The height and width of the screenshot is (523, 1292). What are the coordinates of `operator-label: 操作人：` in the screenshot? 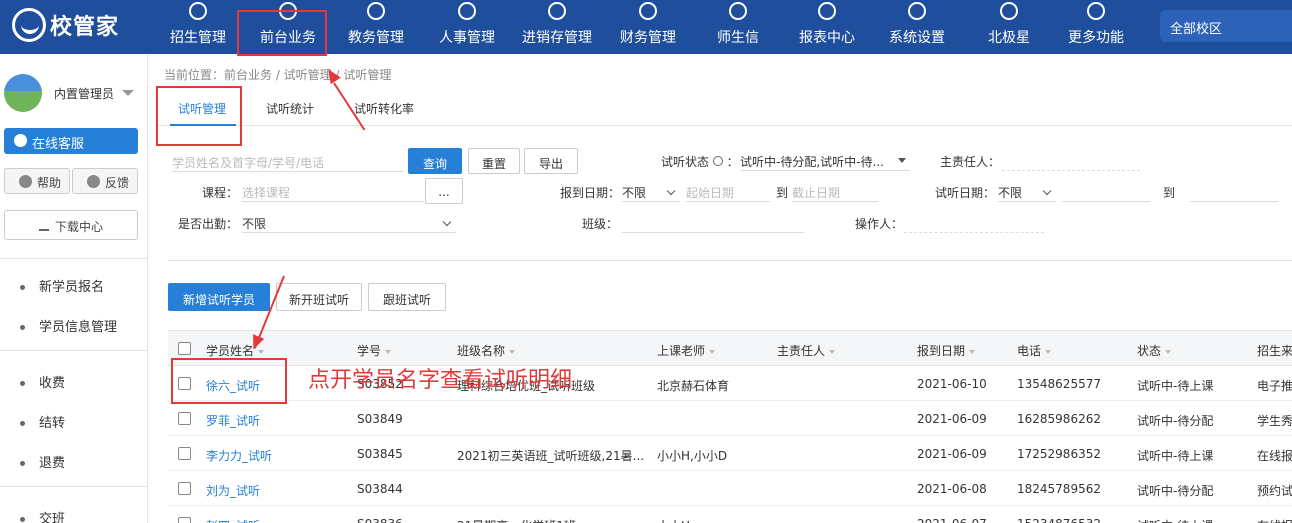 It's located at (879, 224).